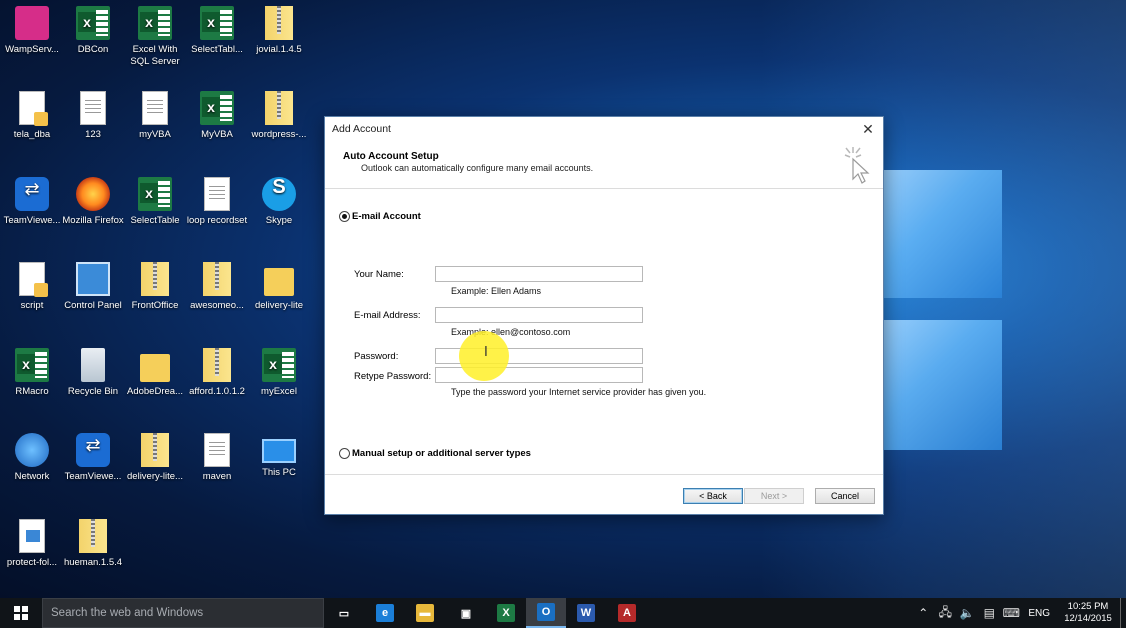 The height and width of the screenshot is (628, 1126). I want to click on desktop-icon: This PC, so click(279, 456).